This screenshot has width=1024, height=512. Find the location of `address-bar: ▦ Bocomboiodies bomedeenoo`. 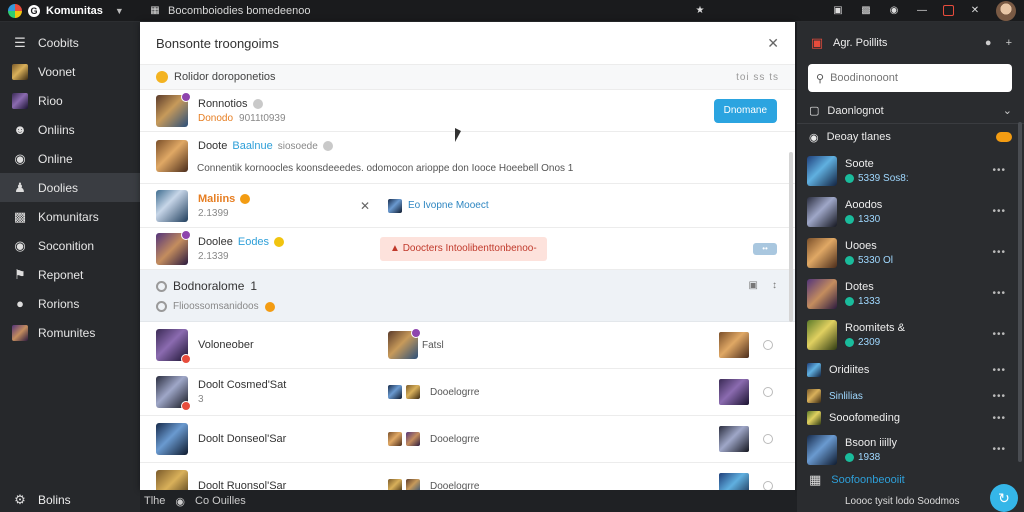

address-bar: ▦ Bocomboiodies bomedeenoo is located at coordinates (416, 11).